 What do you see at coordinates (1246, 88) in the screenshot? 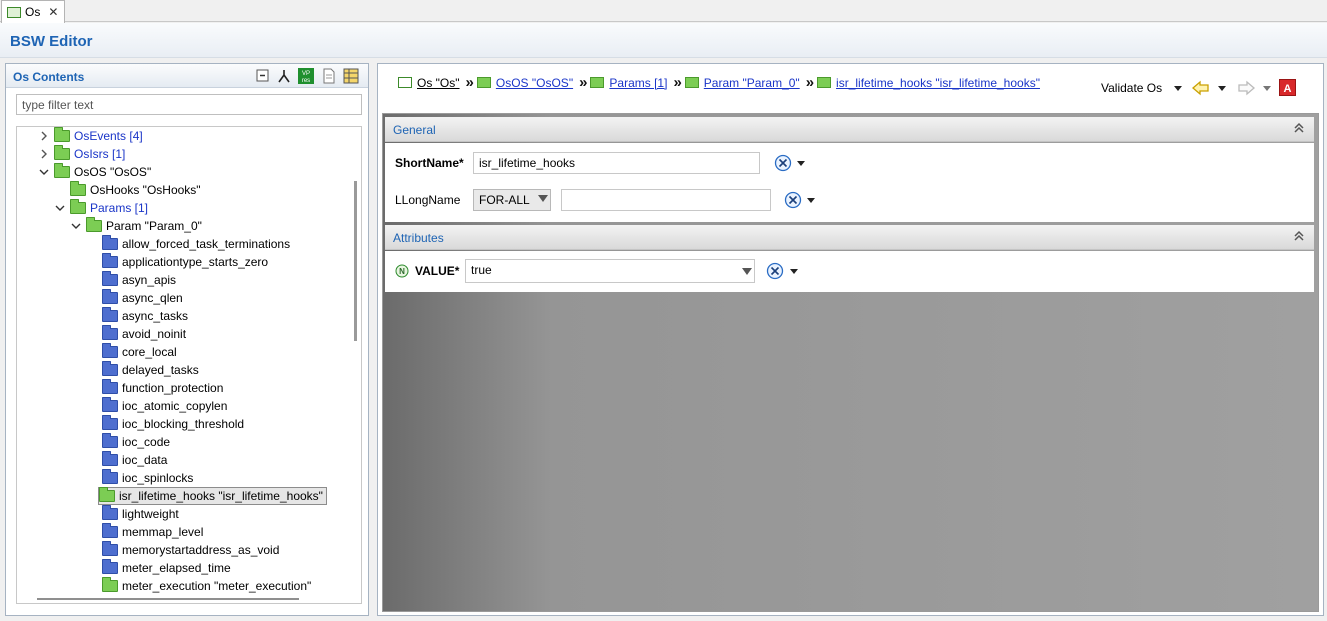
I see `forward-arrow-icon` at bounding box center [1246, 88].